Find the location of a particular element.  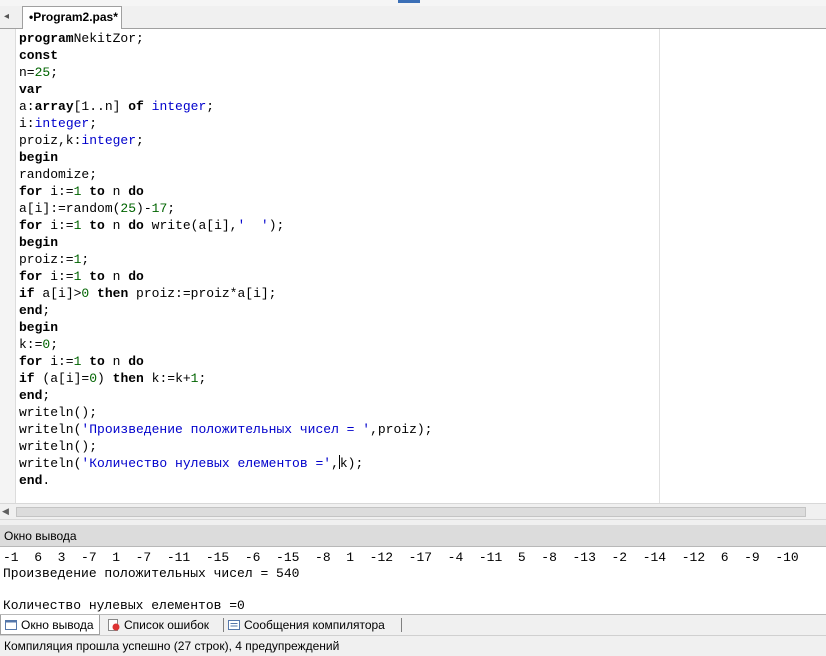

code-token: k:=k+ is located at coordinates (167, 378).